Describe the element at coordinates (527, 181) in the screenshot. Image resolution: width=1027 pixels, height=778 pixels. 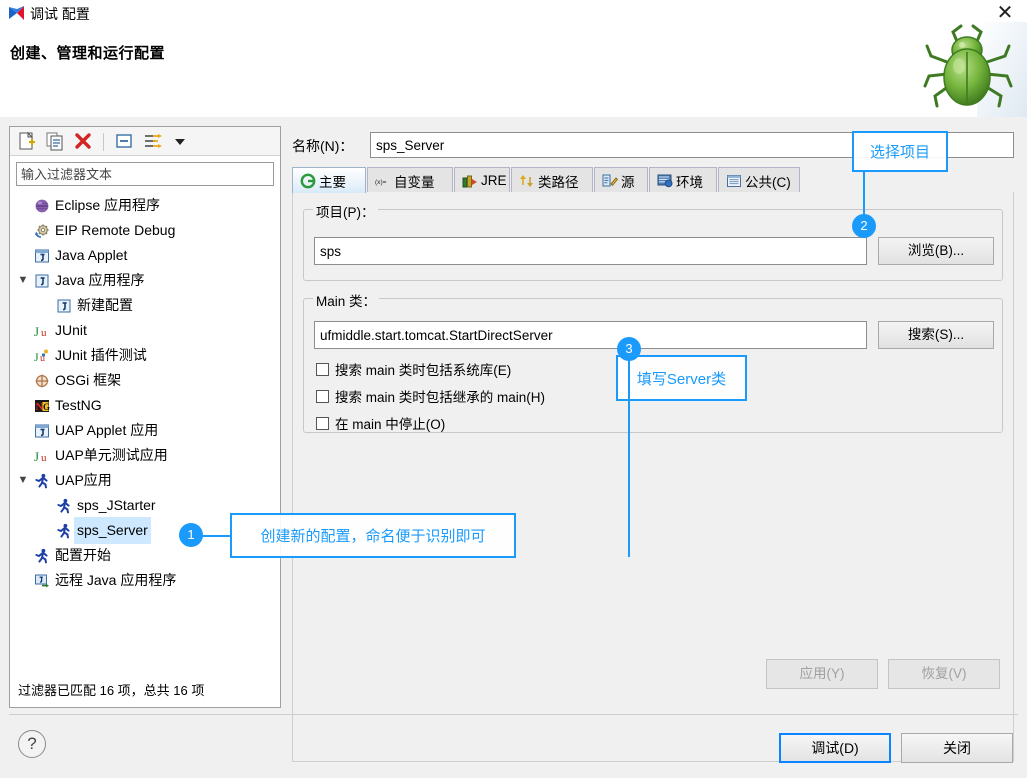
I see `classpath-icon` at that location.